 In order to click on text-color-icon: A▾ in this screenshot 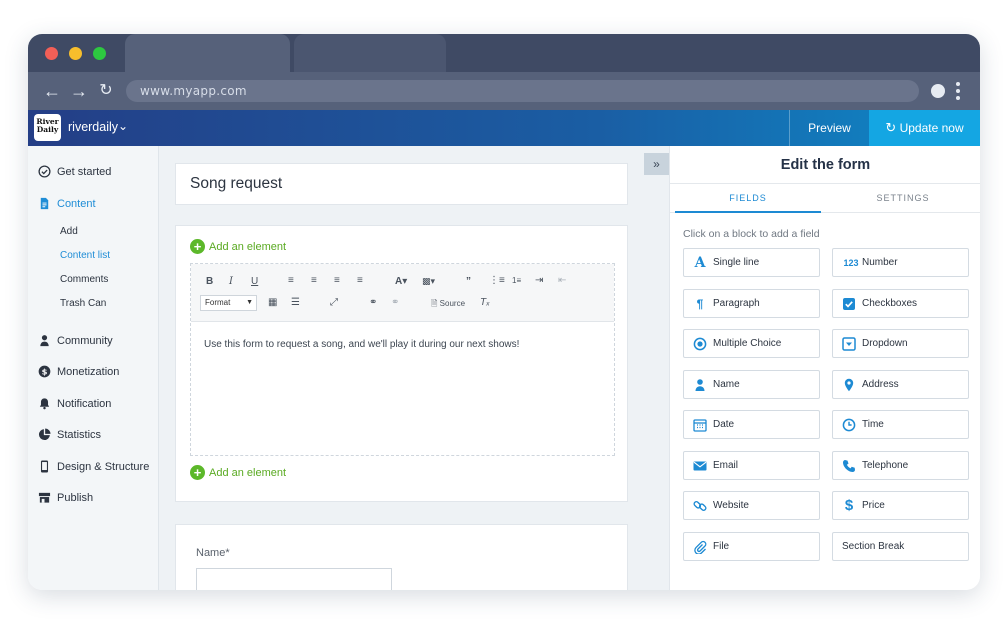, I will do `click(401, 282)`.